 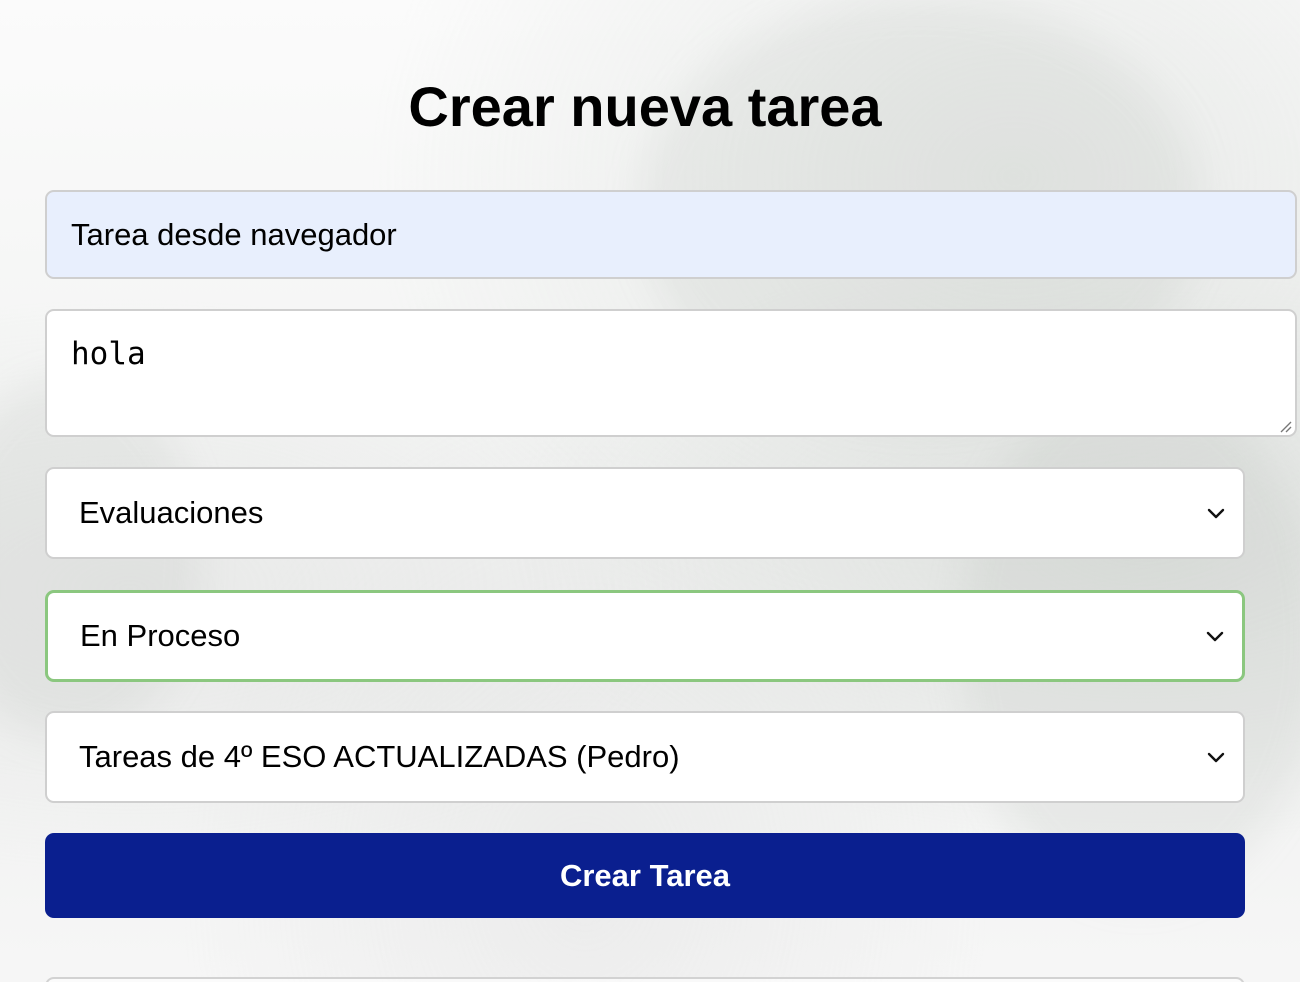 I want to click on task-title-input, so click(x=671, y=234).